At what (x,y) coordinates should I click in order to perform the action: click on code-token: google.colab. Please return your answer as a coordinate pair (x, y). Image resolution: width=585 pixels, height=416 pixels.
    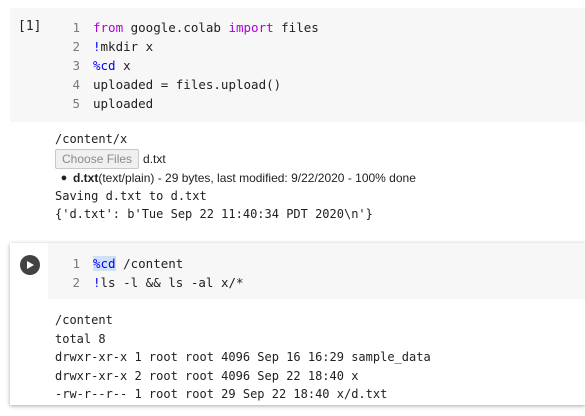
    Looking at the image, I should click on (176, 27).